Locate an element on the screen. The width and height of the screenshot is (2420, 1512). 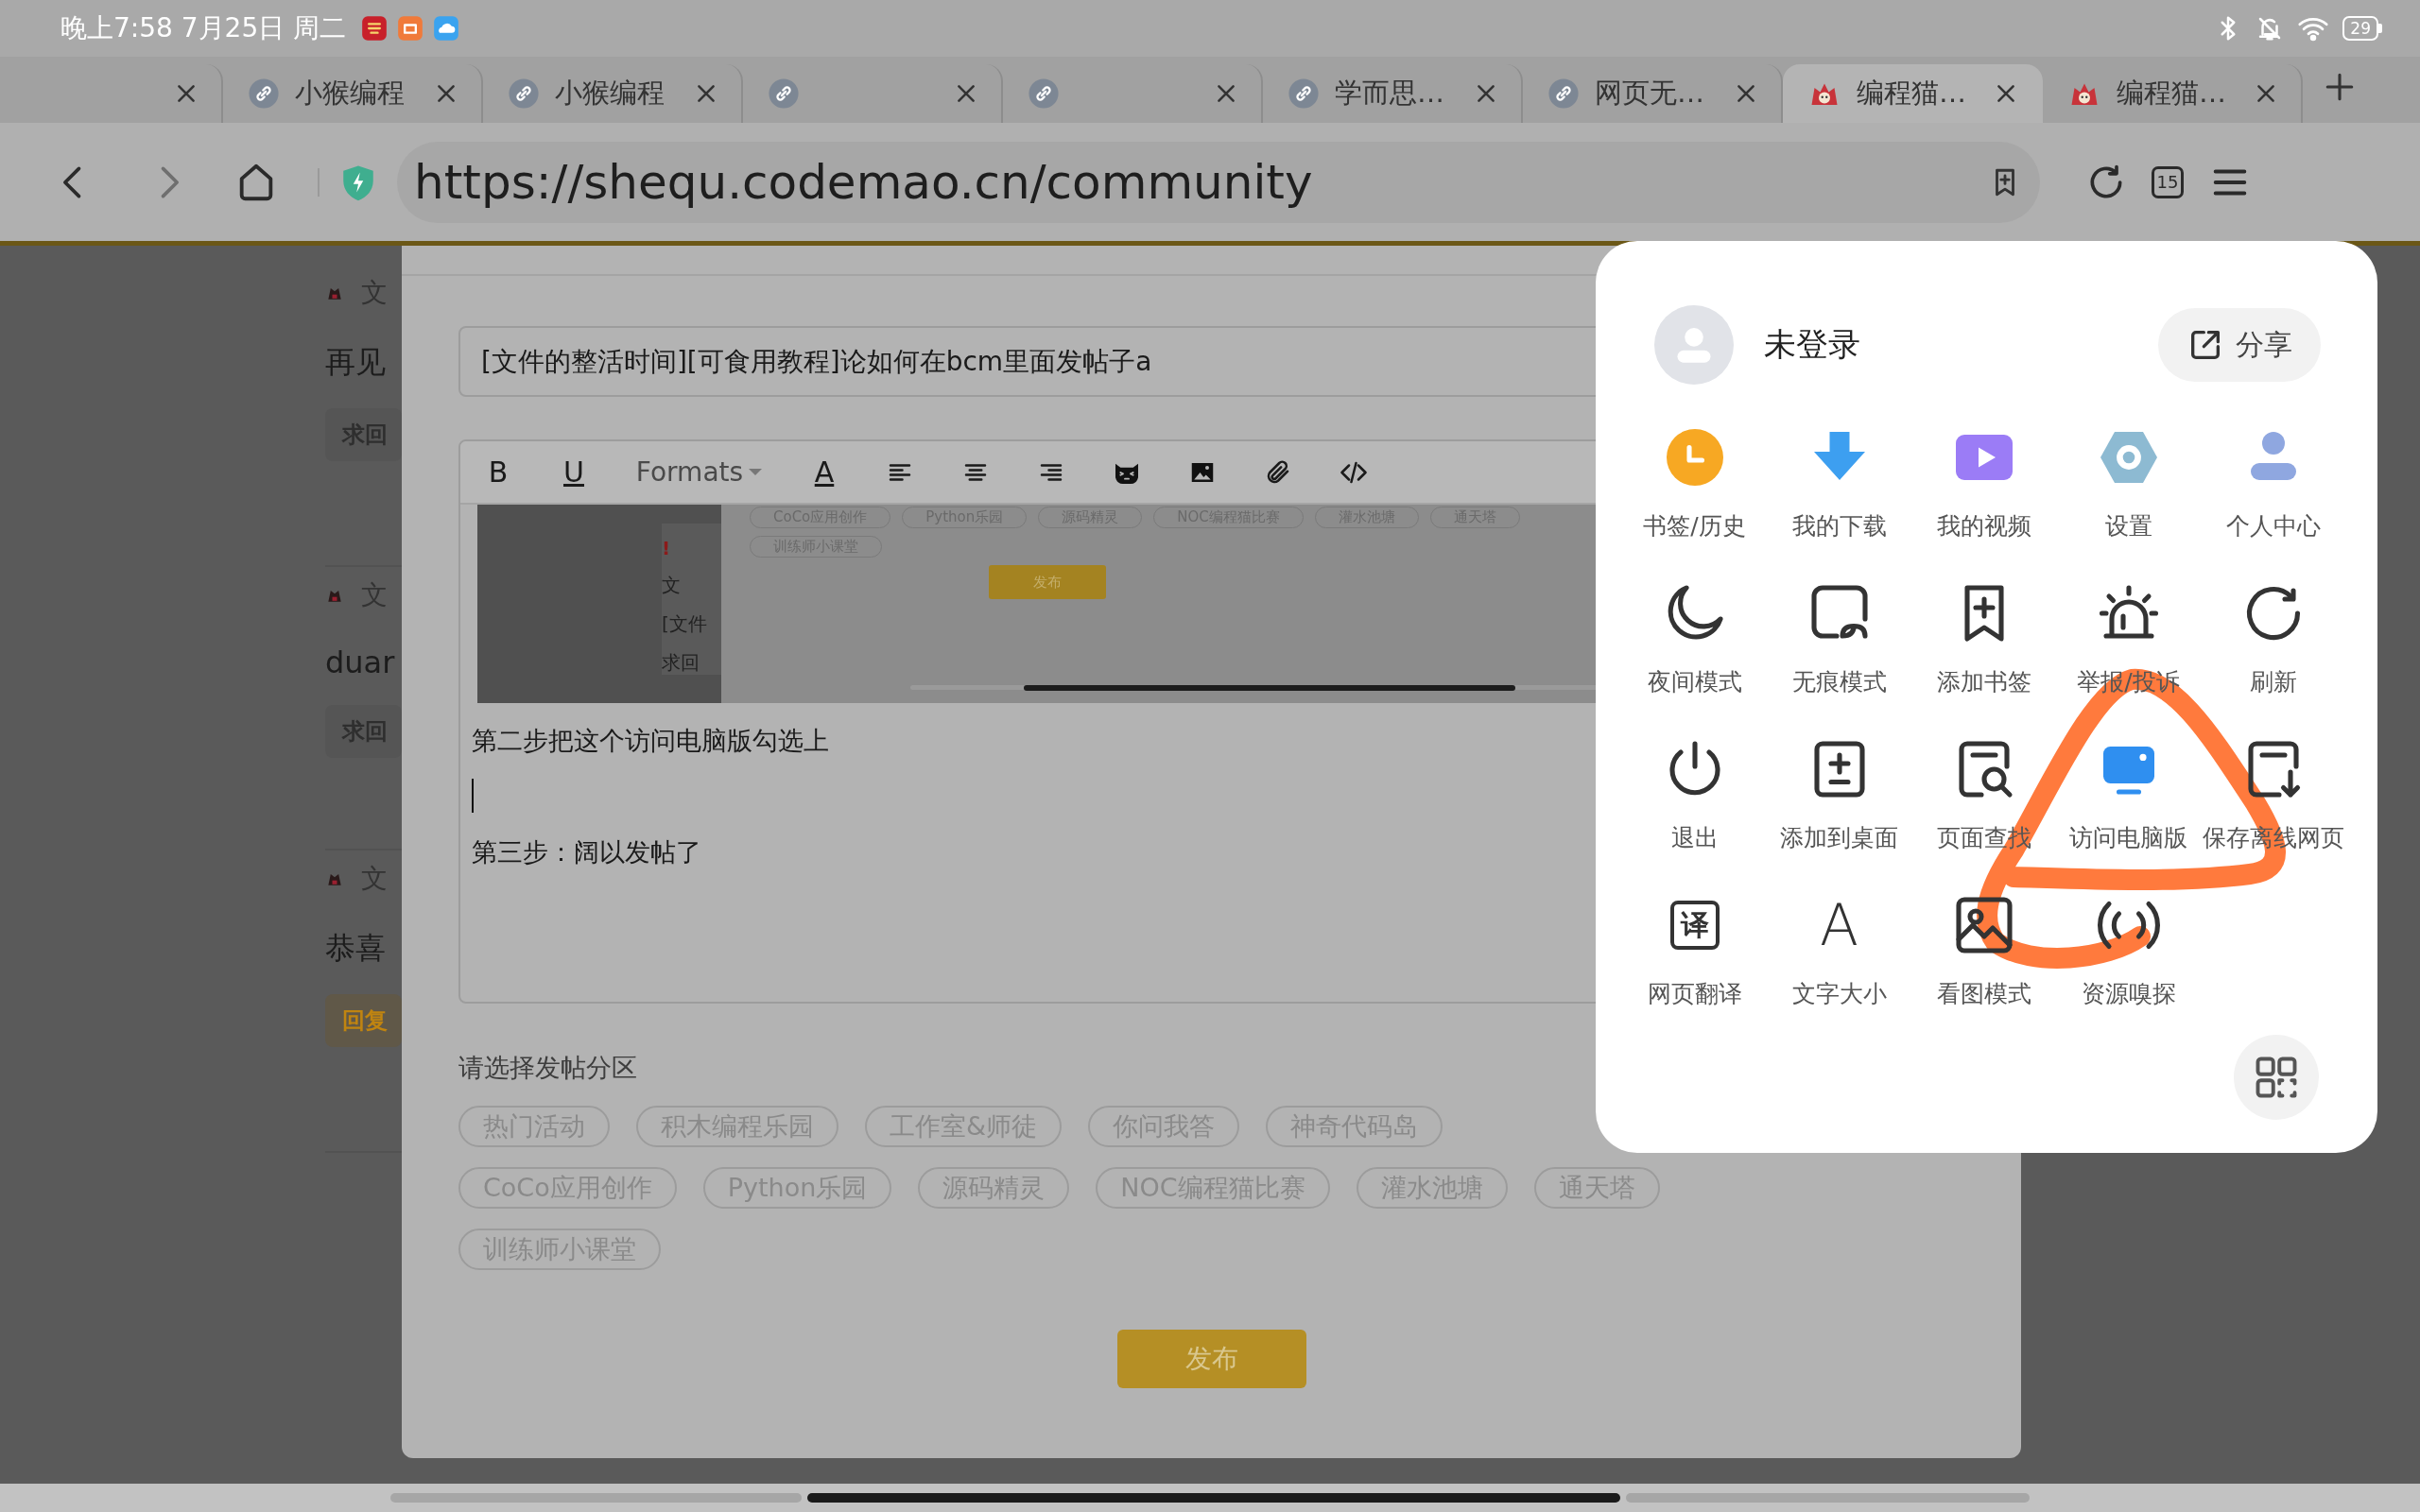
menu-item: 设置 is located at coordinates (2128, 492).